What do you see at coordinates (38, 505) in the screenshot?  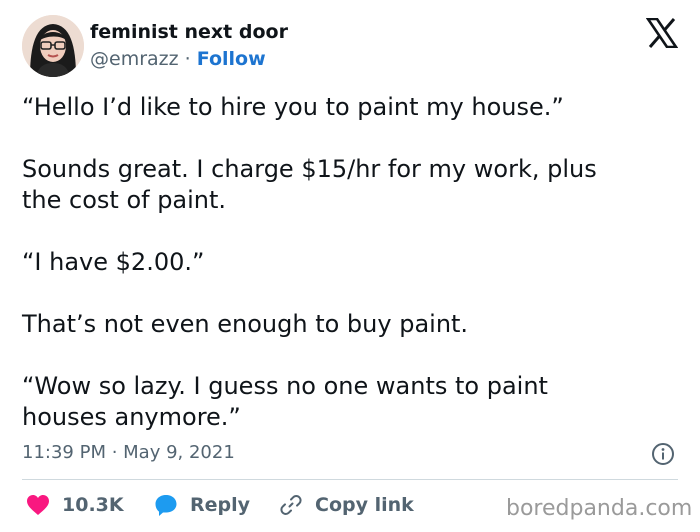 I see `heart-icon` at bounding box center [38, 505].